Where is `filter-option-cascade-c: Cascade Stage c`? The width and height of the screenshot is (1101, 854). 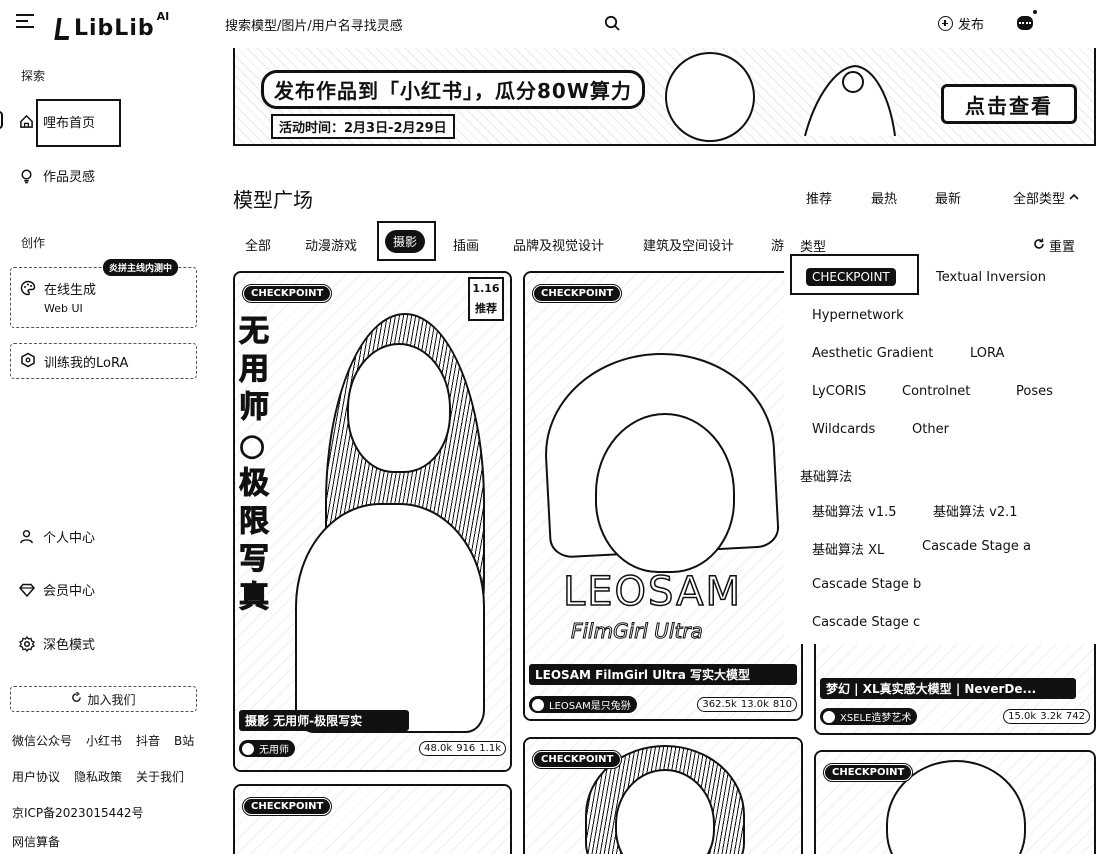
filter-option-cascade-c: Cascade Stage c is located at coordinates (866, 622).